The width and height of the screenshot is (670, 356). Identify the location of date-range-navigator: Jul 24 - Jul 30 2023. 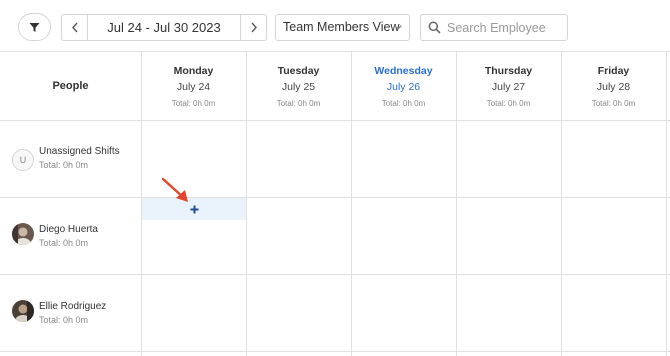
(164, 27).